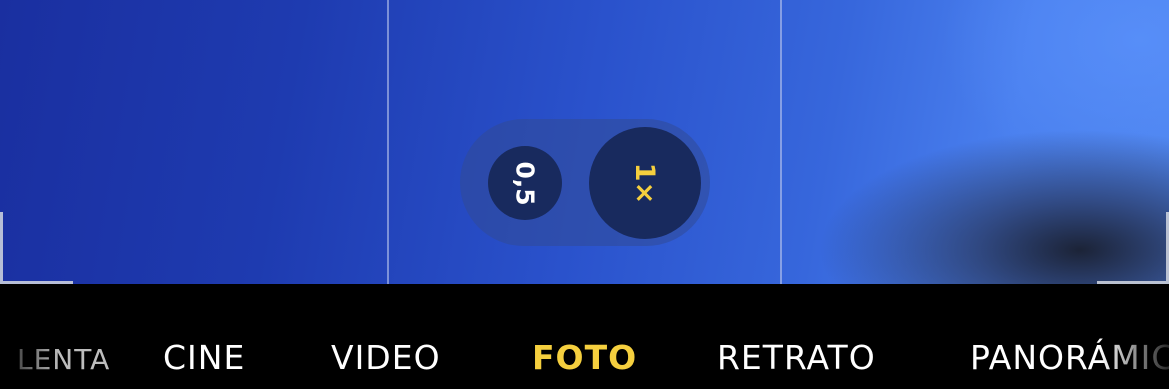  What do you see at coordinates (36, 248) in the screenshot?
I see `frame-corner-bottom-left` at bounding box center [36, 248].